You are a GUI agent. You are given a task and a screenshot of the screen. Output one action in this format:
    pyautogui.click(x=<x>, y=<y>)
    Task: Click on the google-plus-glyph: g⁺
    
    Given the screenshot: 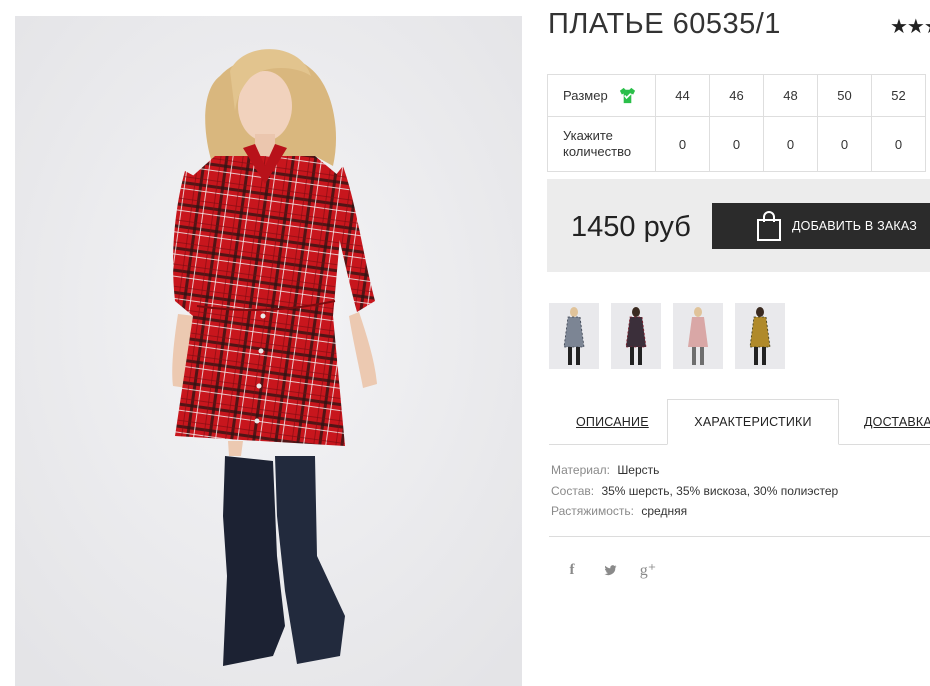 What is the action you would take?
    pyautogui.click(x=648, y=570)
    